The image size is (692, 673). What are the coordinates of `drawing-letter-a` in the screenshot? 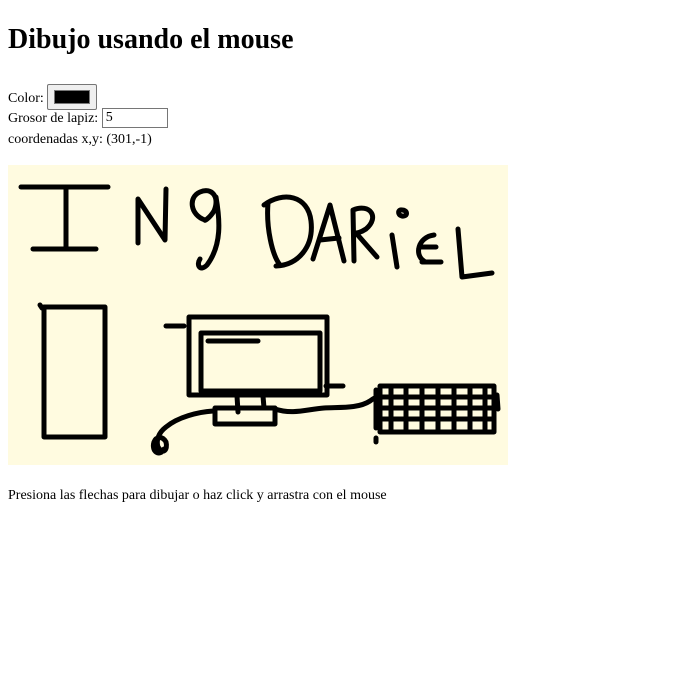 It's located at (328, 233).